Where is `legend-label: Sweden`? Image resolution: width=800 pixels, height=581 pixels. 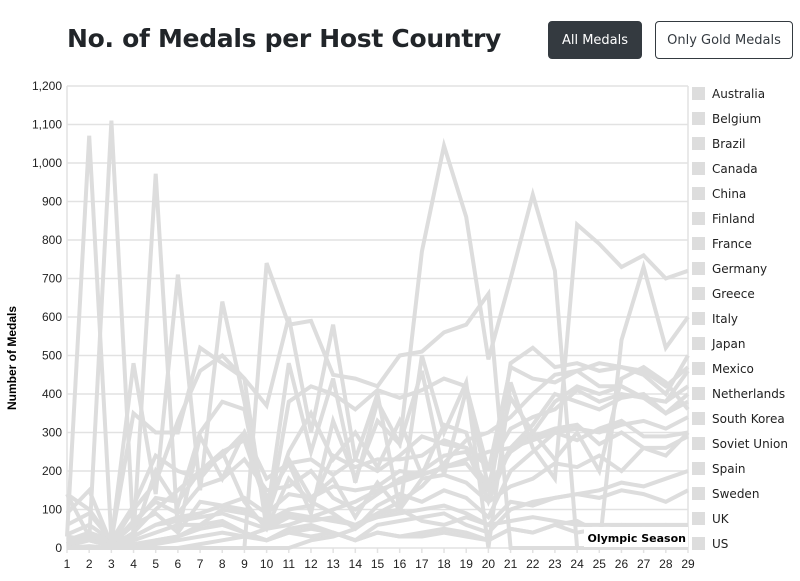 legend-label: Sweden is located at coordinates (735, 494).